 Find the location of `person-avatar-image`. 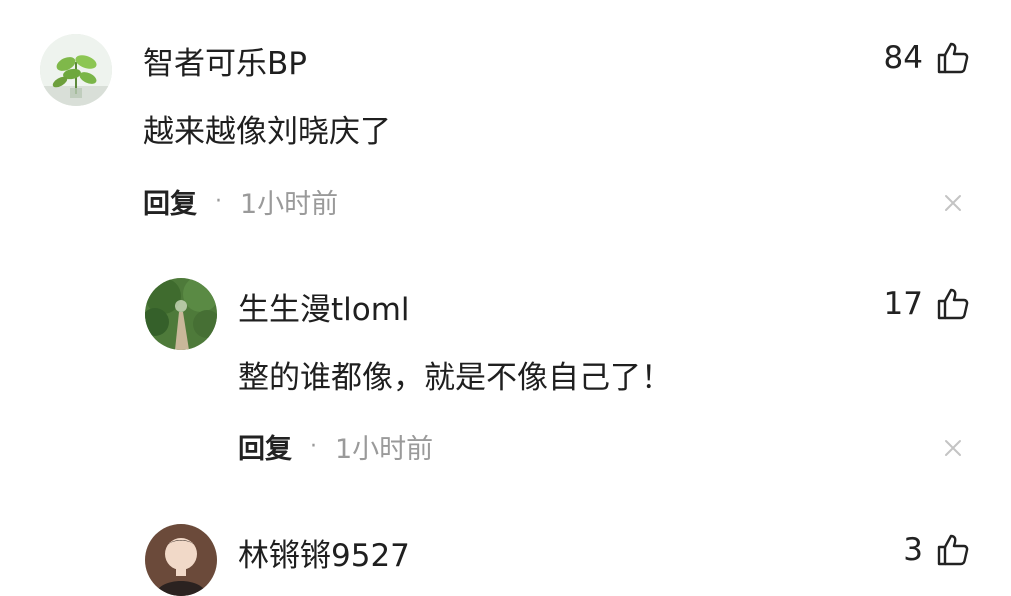

person-avatar-image is located at coordinates (181, 560).